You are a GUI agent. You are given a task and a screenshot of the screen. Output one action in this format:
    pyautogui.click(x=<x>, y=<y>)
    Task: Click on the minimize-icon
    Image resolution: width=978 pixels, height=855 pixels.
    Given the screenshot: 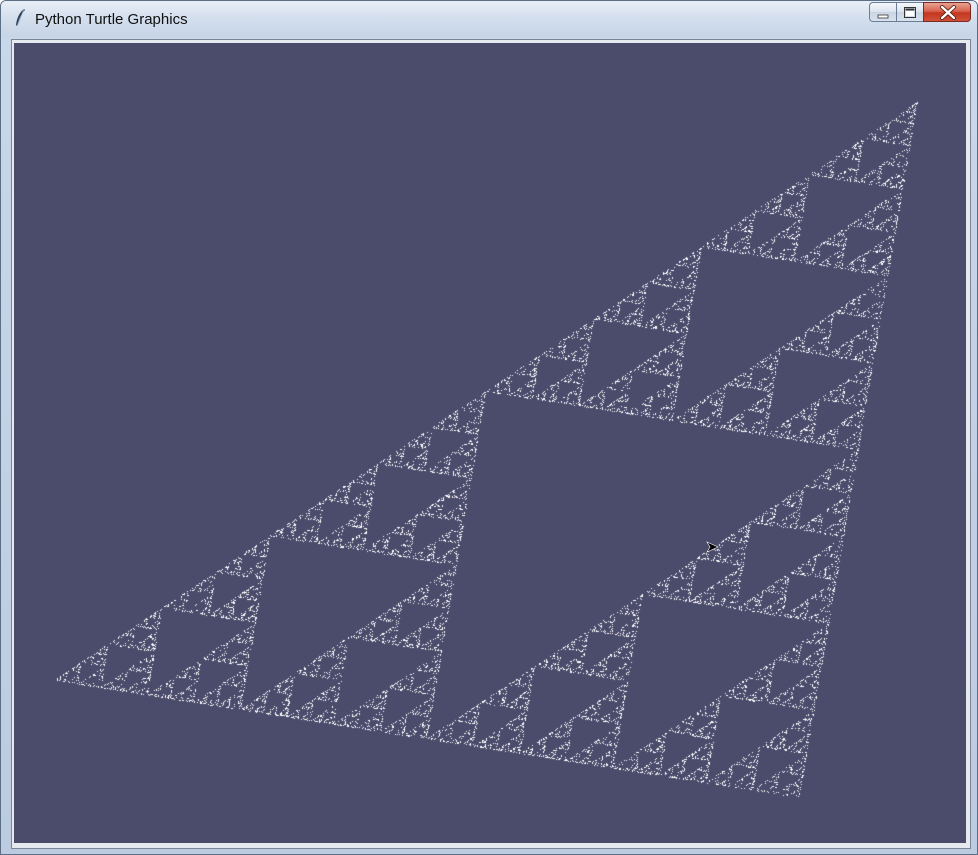 What is the action you would take?
    pyautogui.click(x=883, y=16)
    